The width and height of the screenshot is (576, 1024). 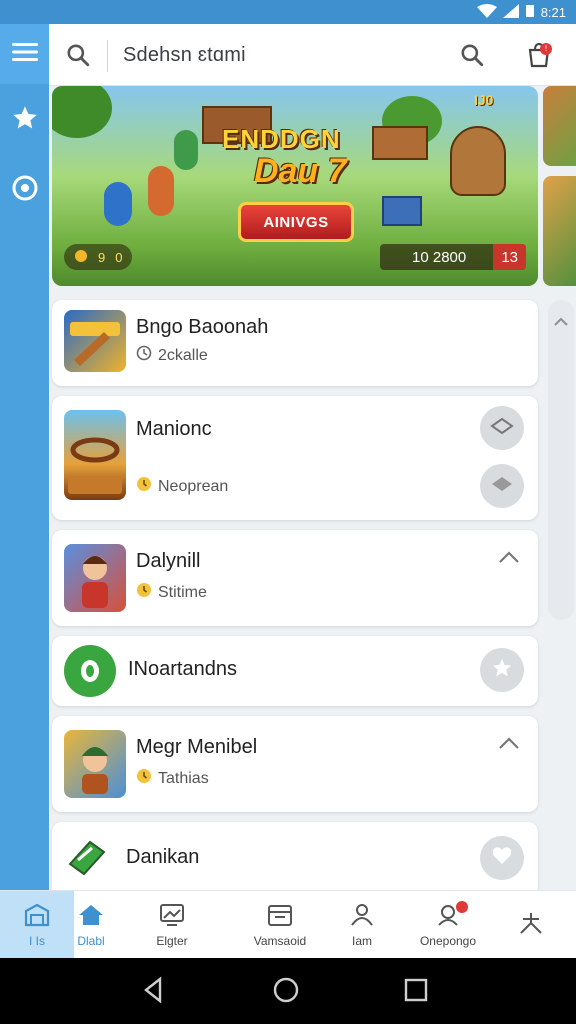 I want to click on list-item-title: Manionc, so click(x=174, y=429).